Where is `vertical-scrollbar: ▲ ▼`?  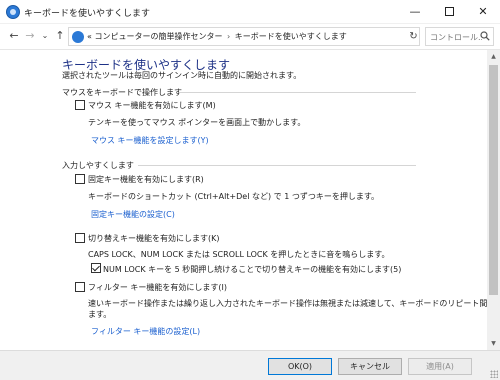 vertical-scrollbar: ▲ ▼ is located at coordinates (493, 200).